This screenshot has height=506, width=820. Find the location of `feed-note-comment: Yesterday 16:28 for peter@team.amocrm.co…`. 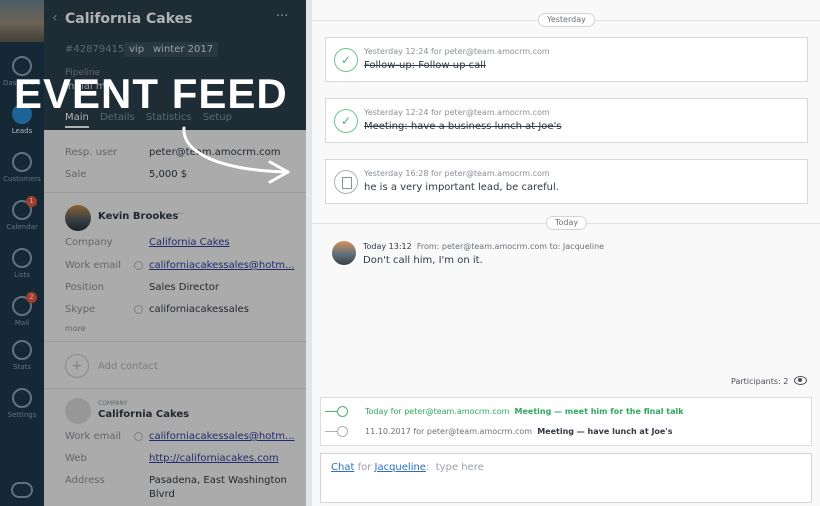

feed-note-comment: Yesterday 16:28 for peter@team.amocrm.co… is located at coordinates (566, 181).